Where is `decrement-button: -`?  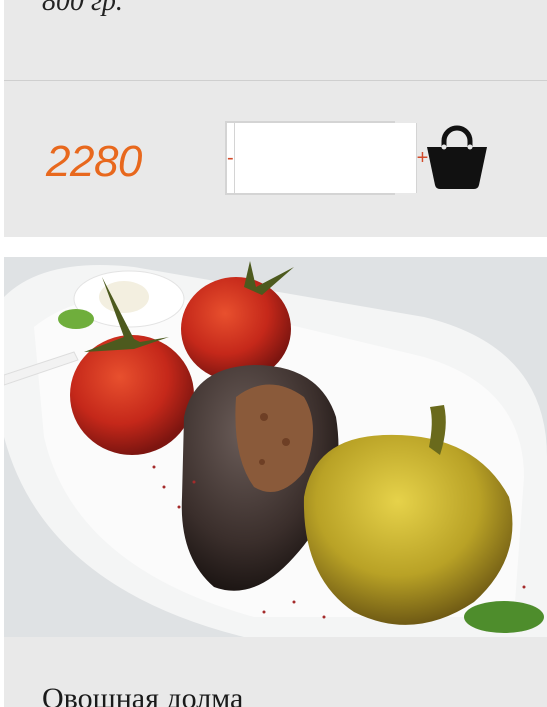
decrement-button: - is located at coordinates (231, 158).